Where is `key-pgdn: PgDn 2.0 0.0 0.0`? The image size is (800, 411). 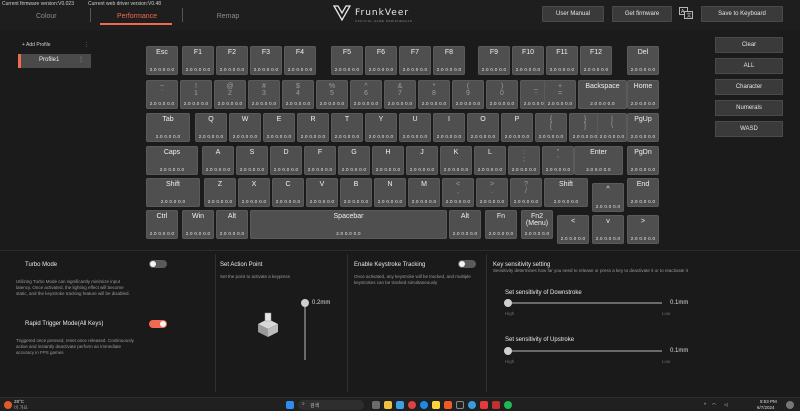
key-pgdn: PgDn 2.0 0.0 0.0 is located at coordinates (643, 160).